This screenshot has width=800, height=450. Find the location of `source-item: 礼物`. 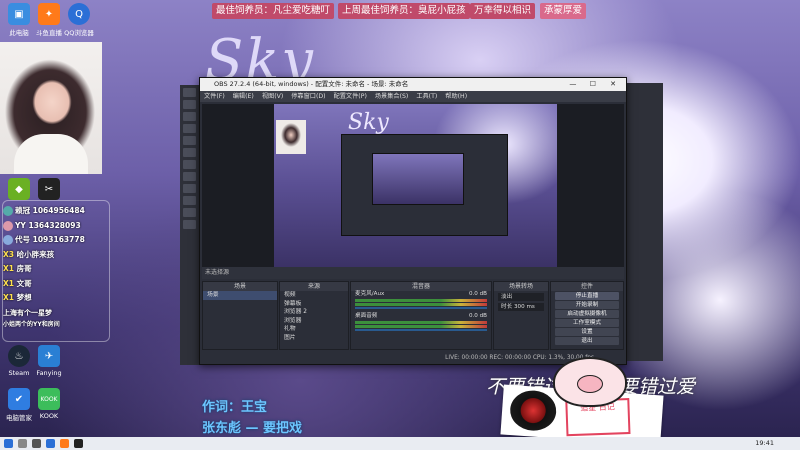

source-item: 礼物 is located at coordinates (314, 329).